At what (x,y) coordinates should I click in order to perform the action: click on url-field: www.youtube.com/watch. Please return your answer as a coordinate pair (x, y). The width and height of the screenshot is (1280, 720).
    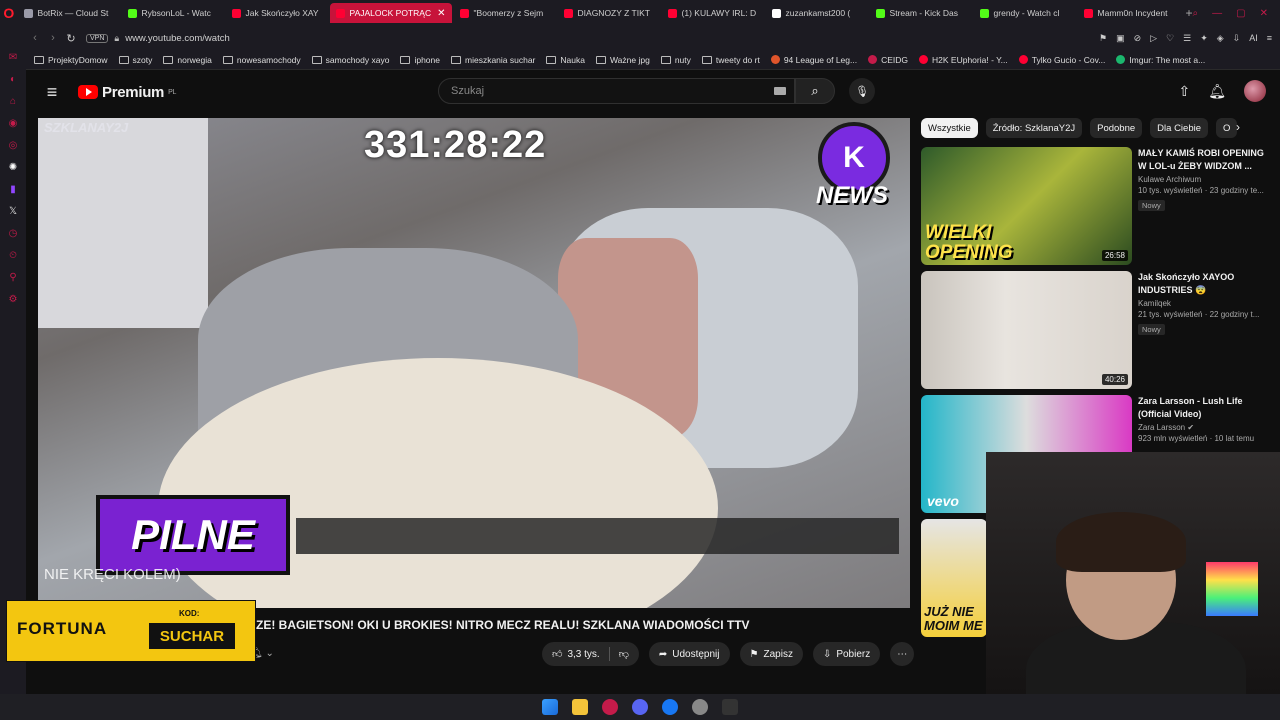
    Looking at the image, I should click on (177, 38).